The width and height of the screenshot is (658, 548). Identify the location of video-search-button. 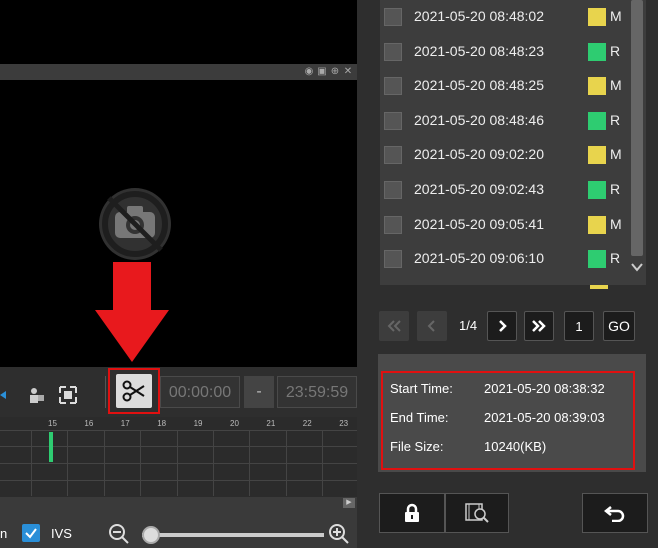
(477, 513).